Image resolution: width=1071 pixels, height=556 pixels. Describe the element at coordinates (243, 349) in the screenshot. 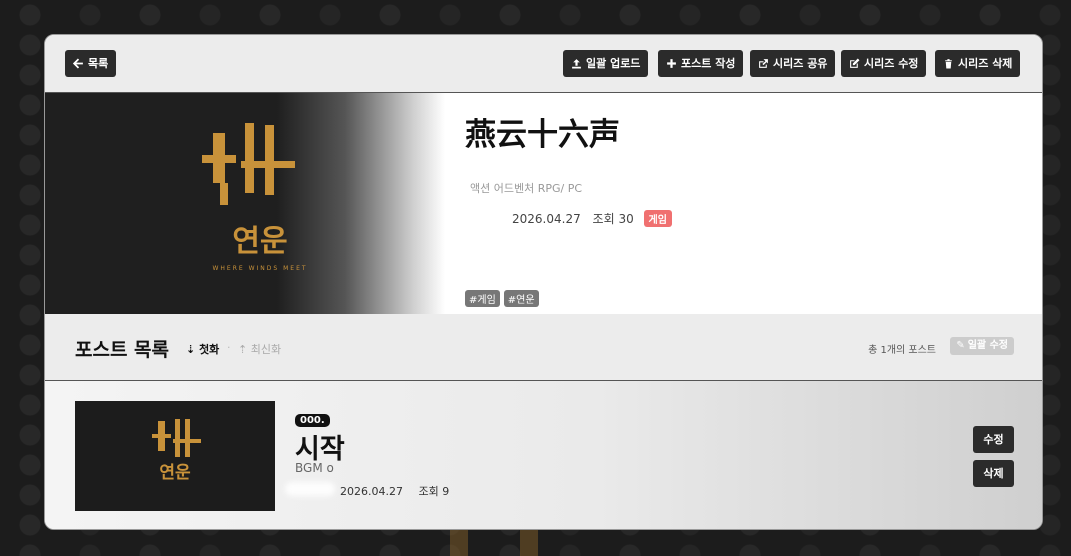

I see `sort-asc-icon: ⇡` at that location.